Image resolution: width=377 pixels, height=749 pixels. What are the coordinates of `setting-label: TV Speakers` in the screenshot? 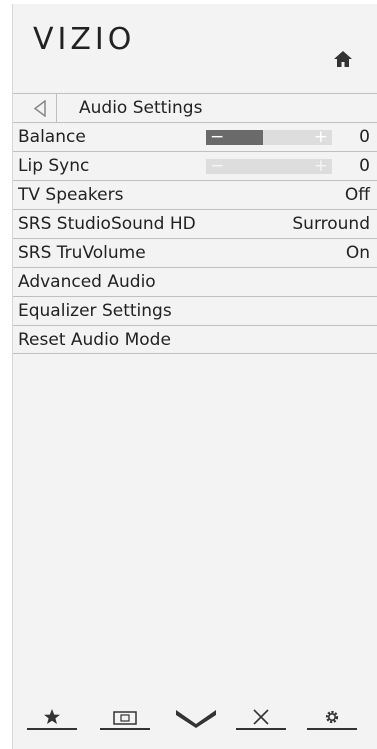 It's located at (71, 195).